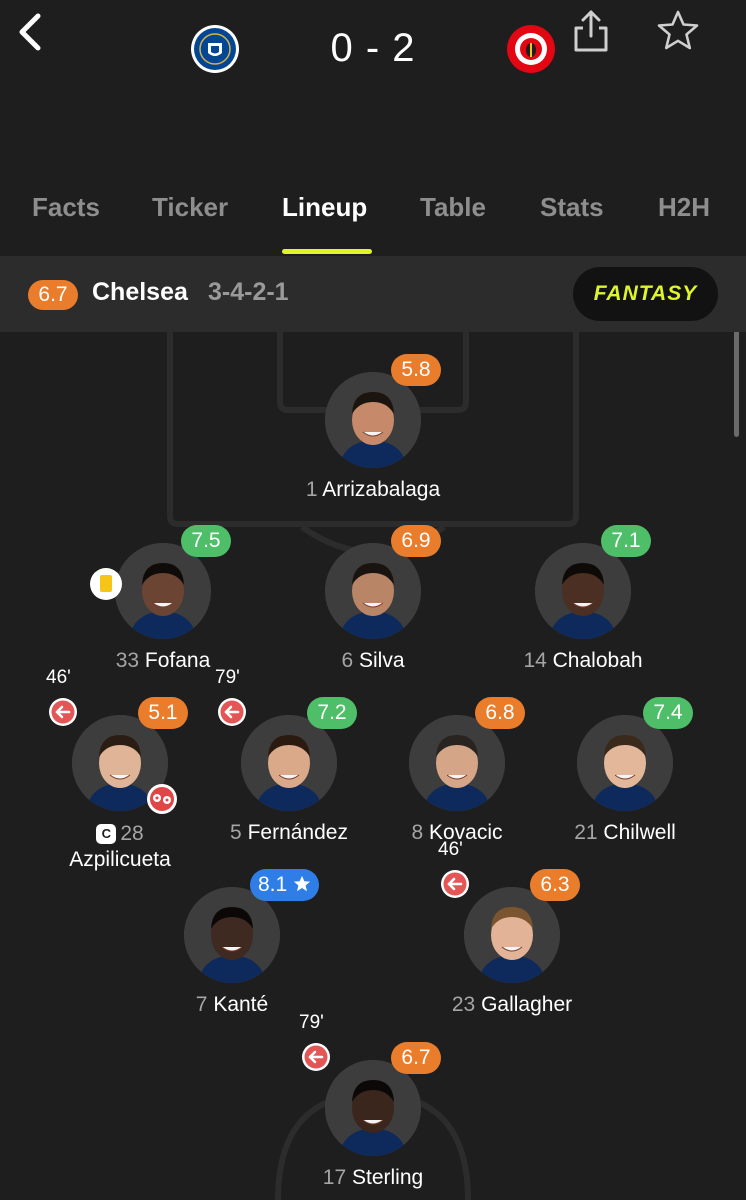  What do you see at coordinates (463, 1004) in the screenshot?
I see `player-number: 23` at bounding box center [463, 1004].